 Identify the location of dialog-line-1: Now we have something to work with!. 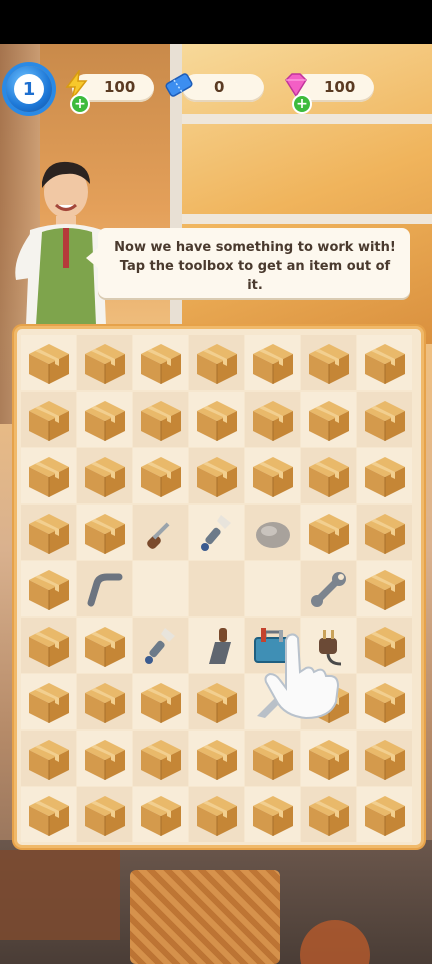
(255, 247).